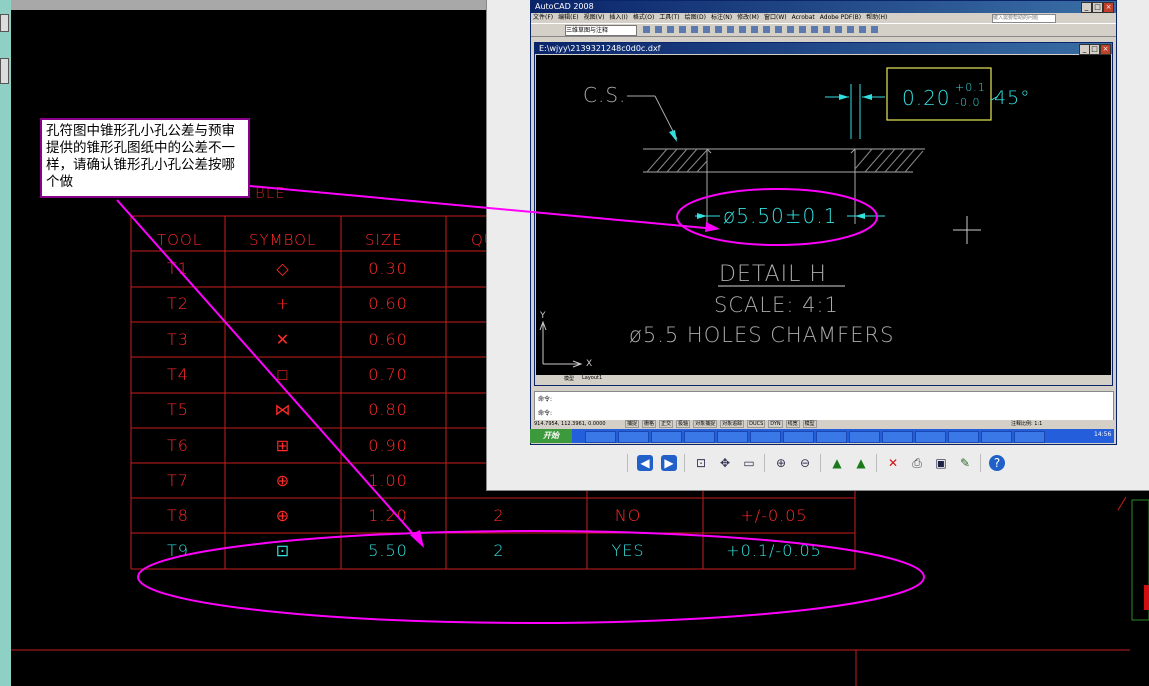 The image size is (1149, 686). Describe the element at coordinates (628, 551) in the screenshot. I see `cell-yes-no: YES` at that location.